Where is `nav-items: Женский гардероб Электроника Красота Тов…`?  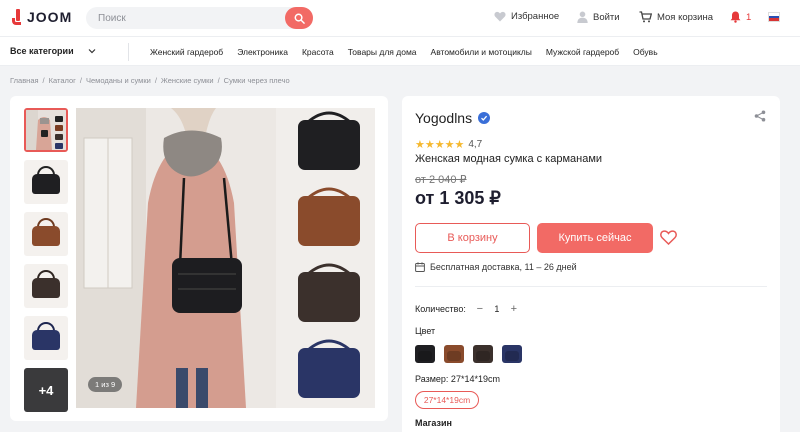 nav-items: Женский гардероб Электроника Красота Тов… is located at coordinates (411, 52).